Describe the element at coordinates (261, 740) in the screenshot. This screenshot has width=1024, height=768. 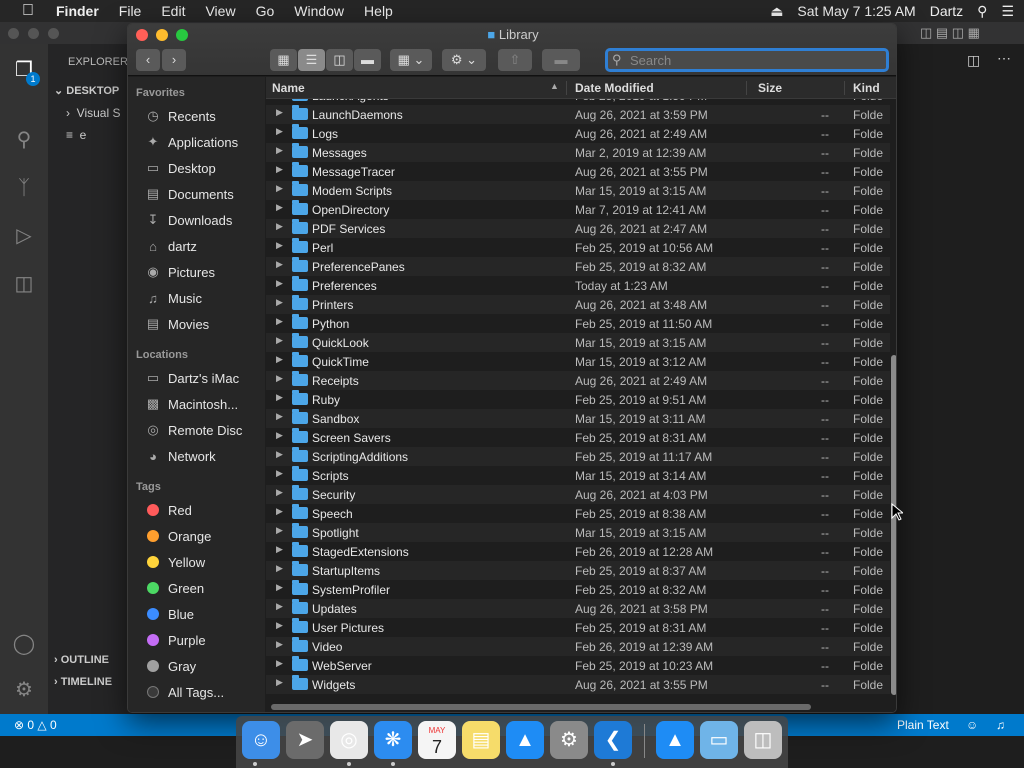
I see `finder-icon: ☺` at that location.